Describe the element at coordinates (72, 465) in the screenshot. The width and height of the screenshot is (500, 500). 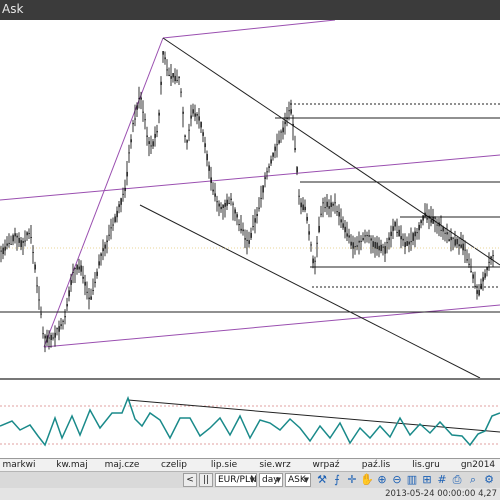
I see `date-label: kw.maj` at that location.